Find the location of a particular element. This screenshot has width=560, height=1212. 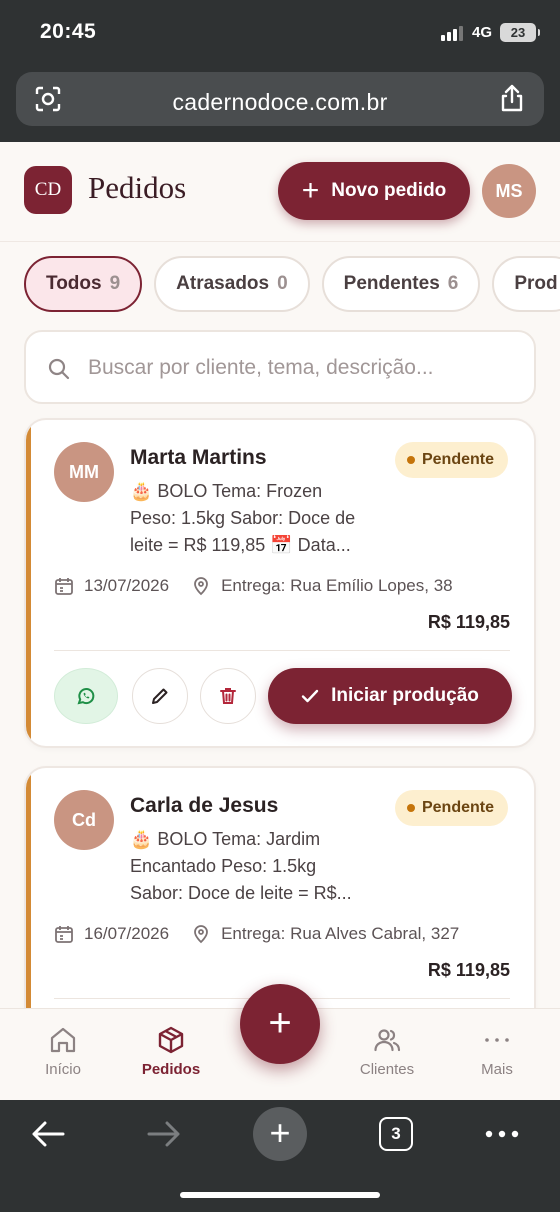

battery-icon: 23 is located at coordinates (520, 32).